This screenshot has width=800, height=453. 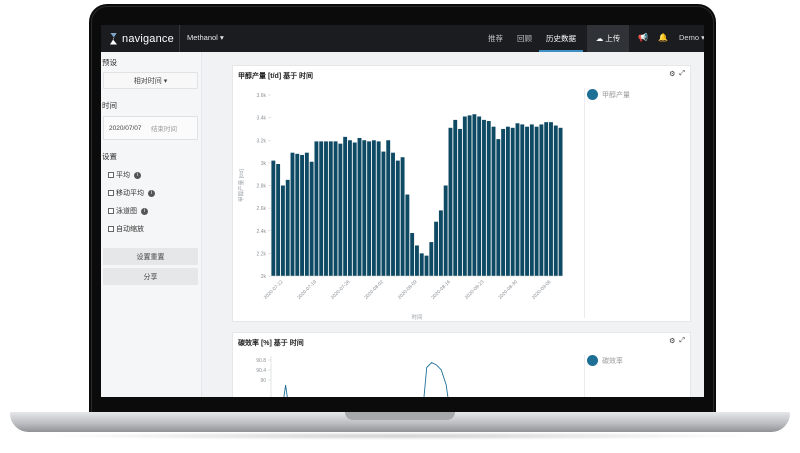 I want to click on laptop-notch, so click(x=400, y=416).